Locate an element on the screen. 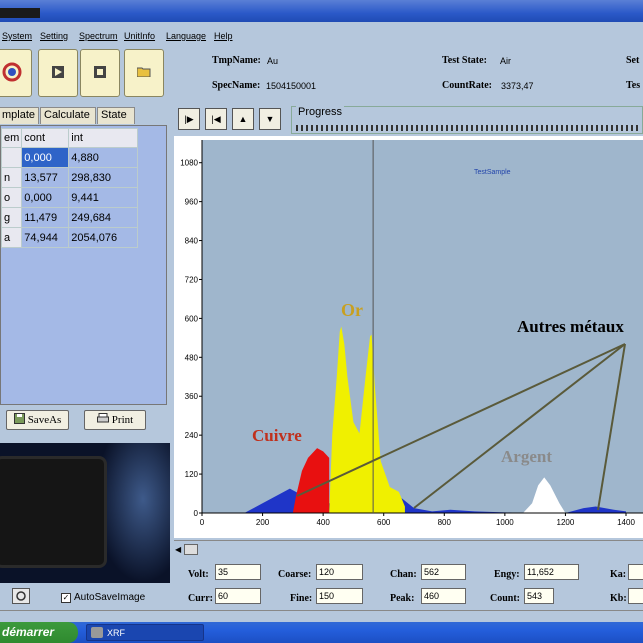 Image resolution: width=643 pixels, height=643 pixels. windows-taskbar: démarrer XRF is located at coordinates (321, 632).